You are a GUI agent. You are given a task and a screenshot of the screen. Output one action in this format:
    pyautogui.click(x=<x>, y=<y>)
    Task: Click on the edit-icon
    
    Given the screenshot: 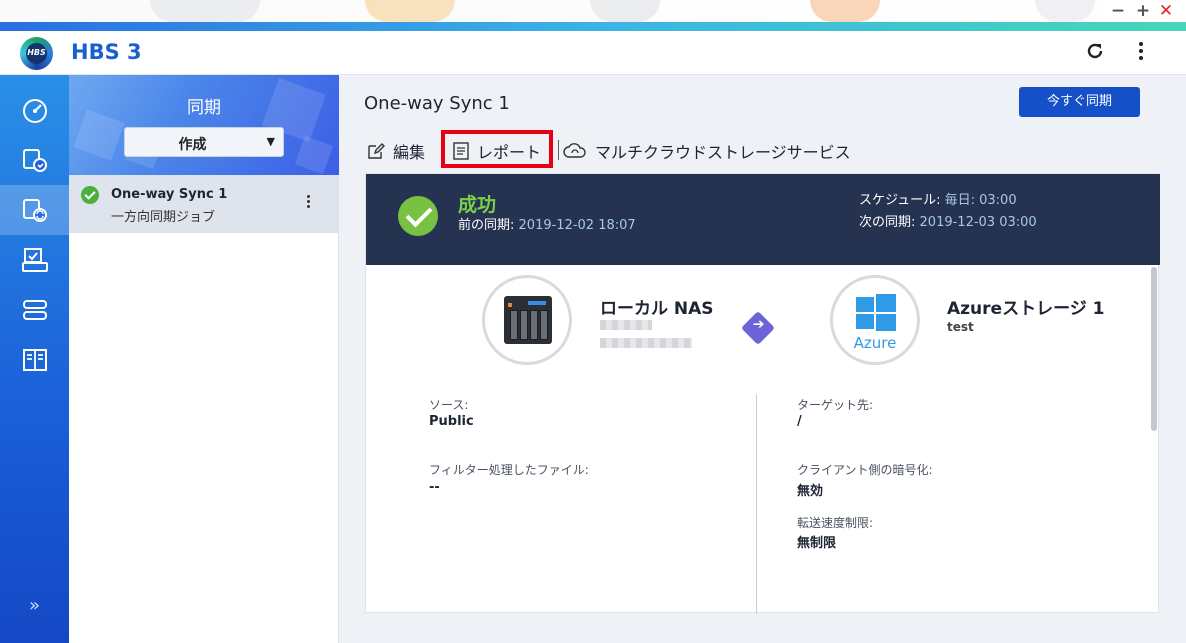 What is the action you would take?
    pyautogui.click(x=376, y=151)
    